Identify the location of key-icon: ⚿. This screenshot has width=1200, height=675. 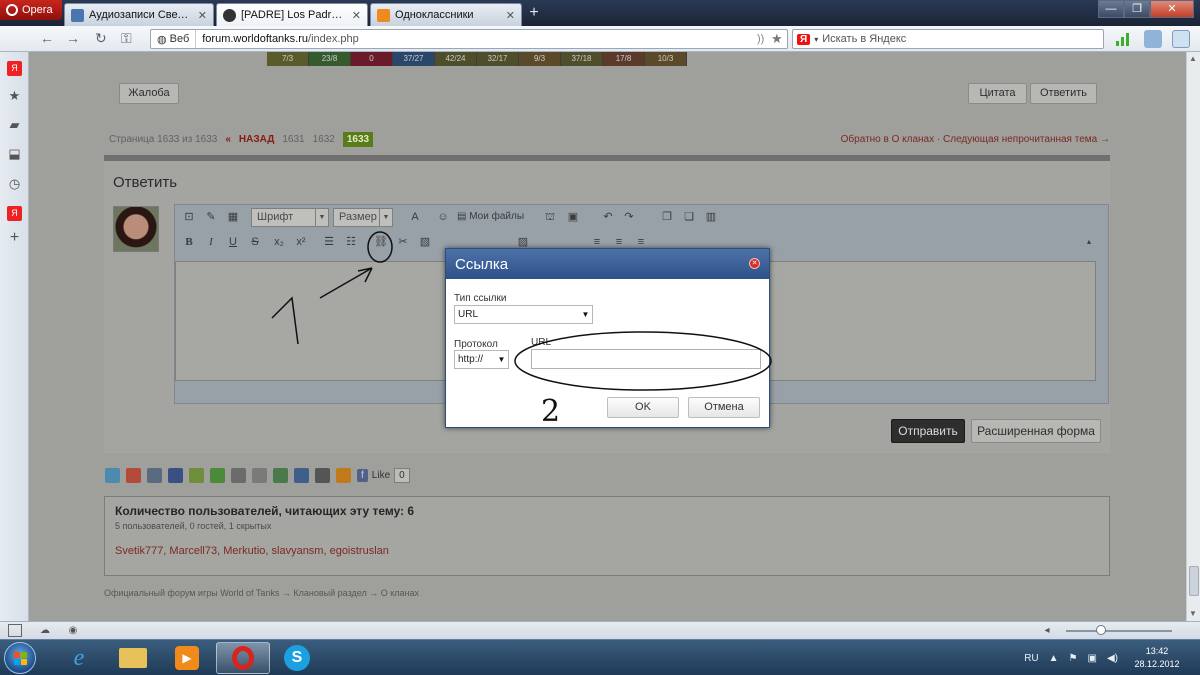
(126, 38).